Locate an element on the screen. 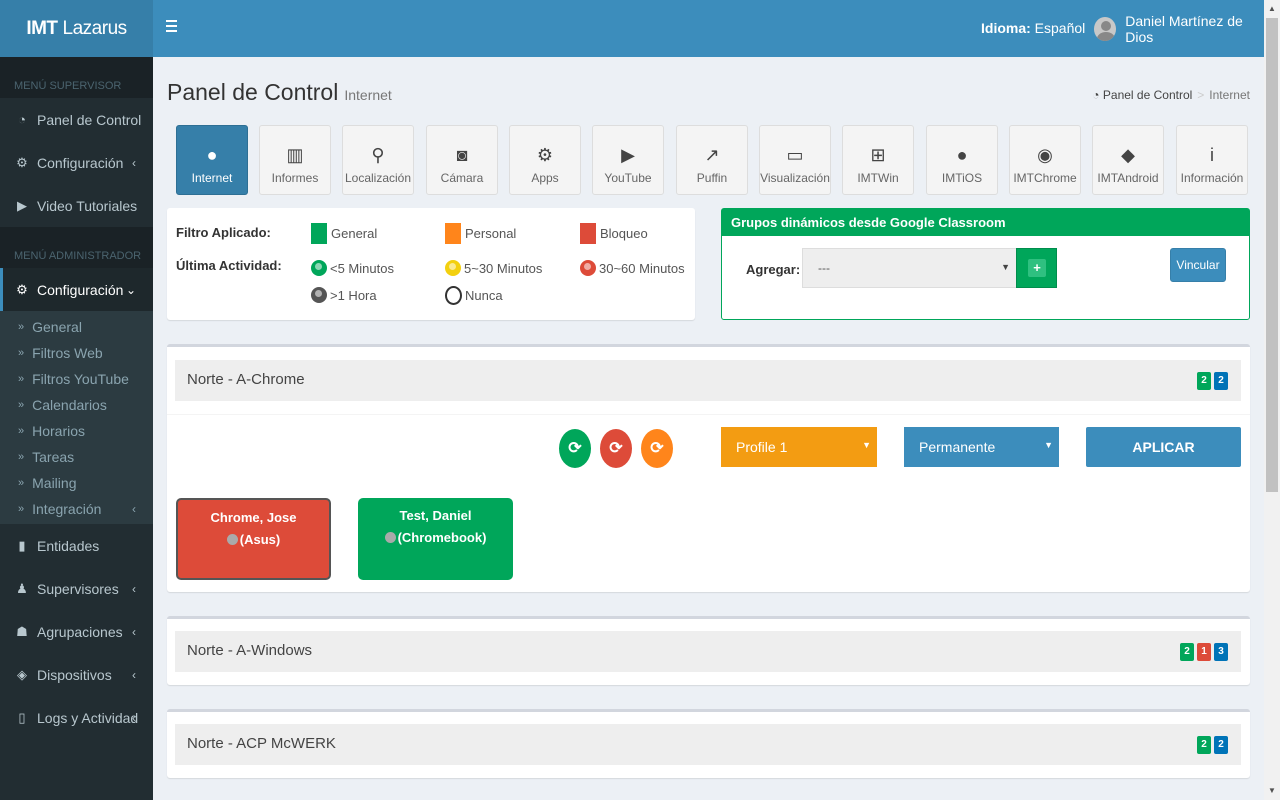  sidebar-item-video-tutoriales: ▶ Video Tutoriales is located at coordinates (76, 205).